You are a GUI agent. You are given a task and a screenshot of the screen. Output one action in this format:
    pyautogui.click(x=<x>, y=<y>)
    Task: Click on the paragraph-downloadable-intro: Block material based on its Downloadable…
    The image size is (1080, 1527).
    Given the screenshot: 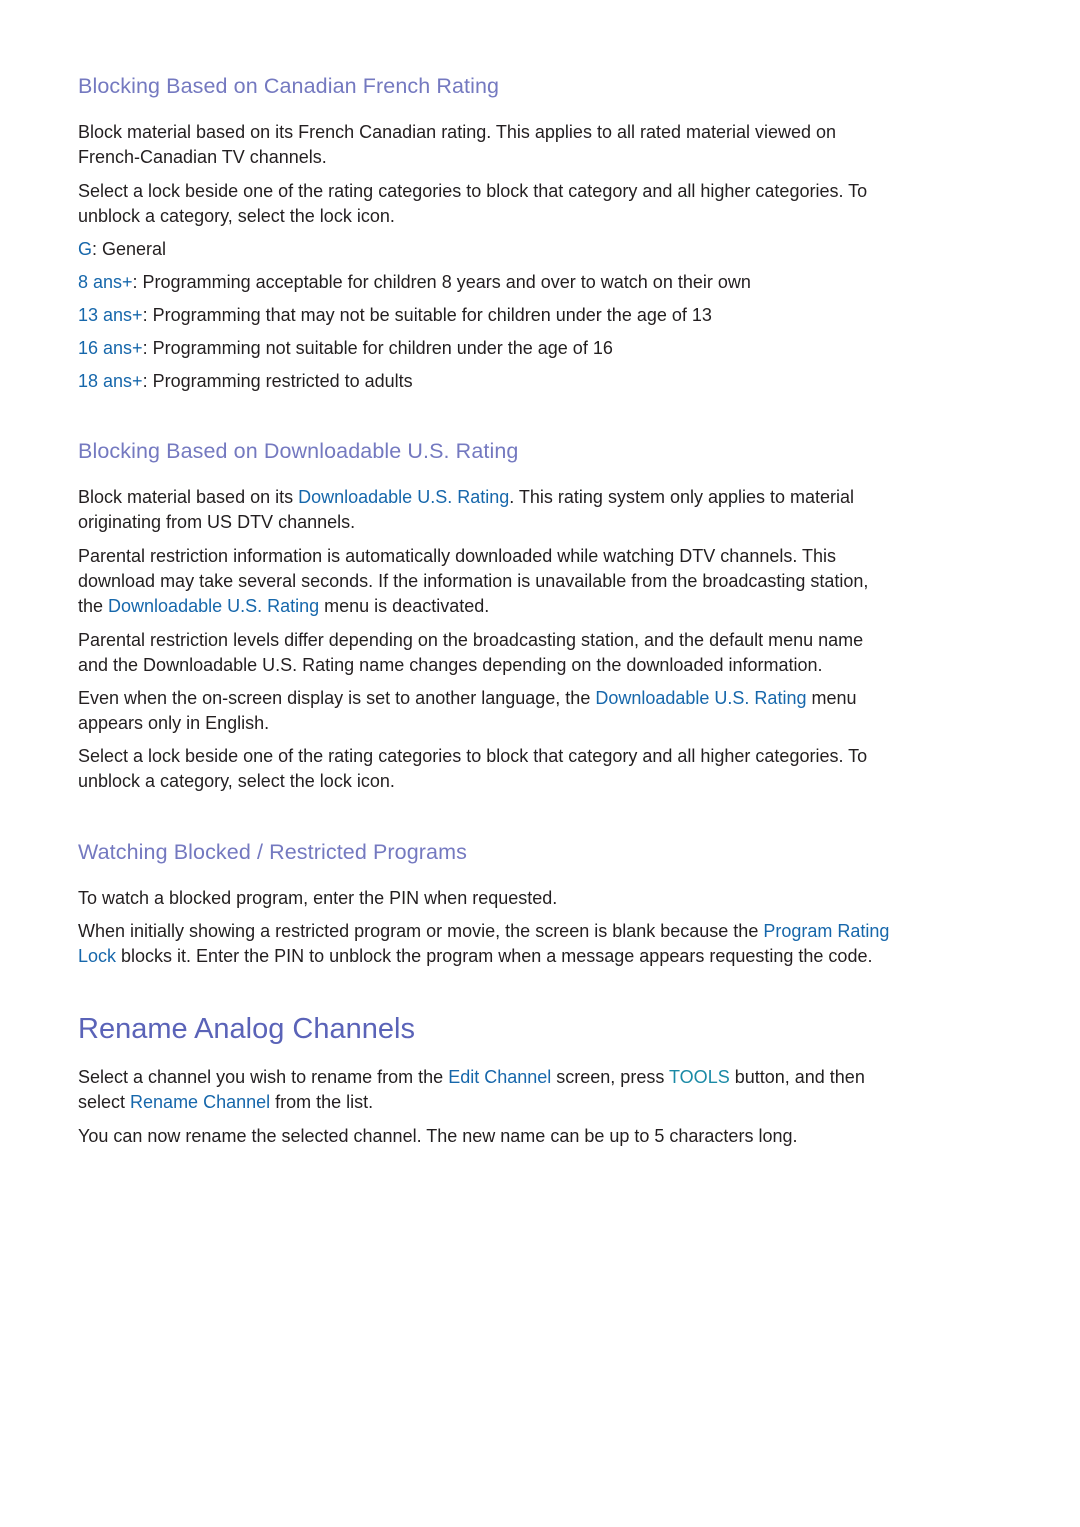 What is the action you would take?
    pyautogui.click(x=466, y=509)
    